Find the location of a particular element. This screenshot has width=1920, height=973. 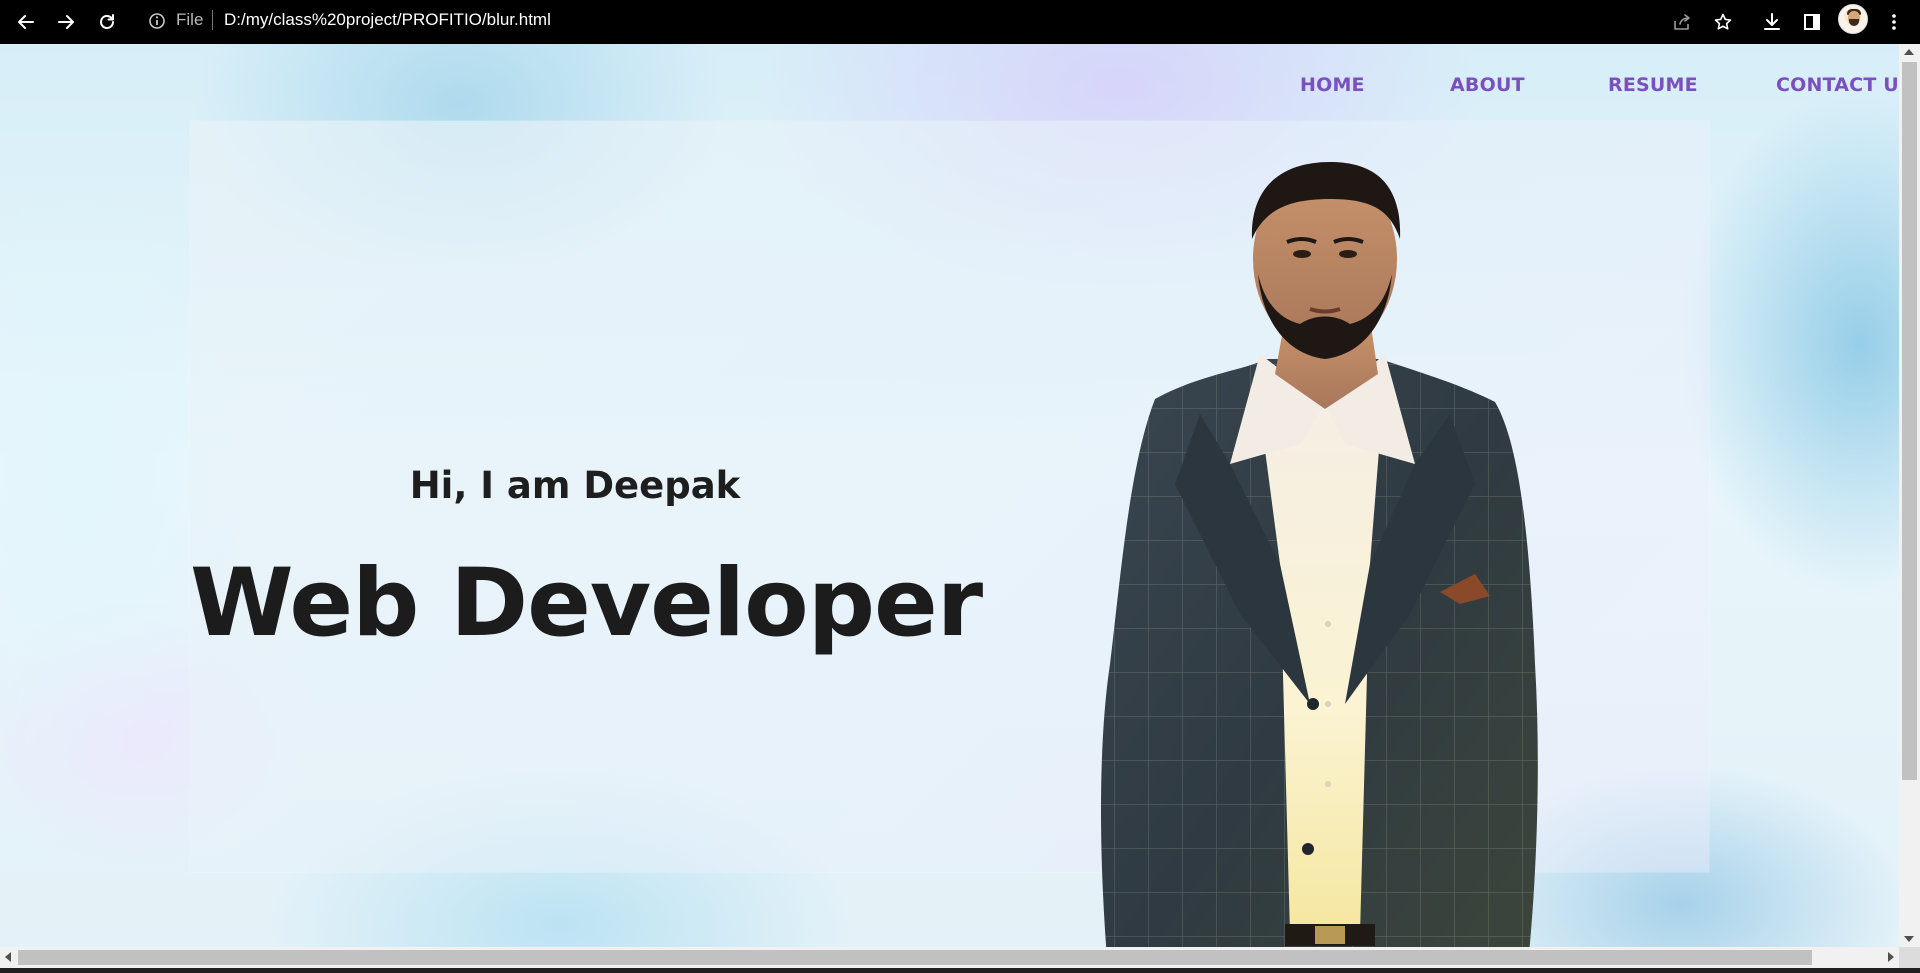

address-bar: D:/my/class%20project/PROFITIO/blur.html is located at coordinates (387, 20).